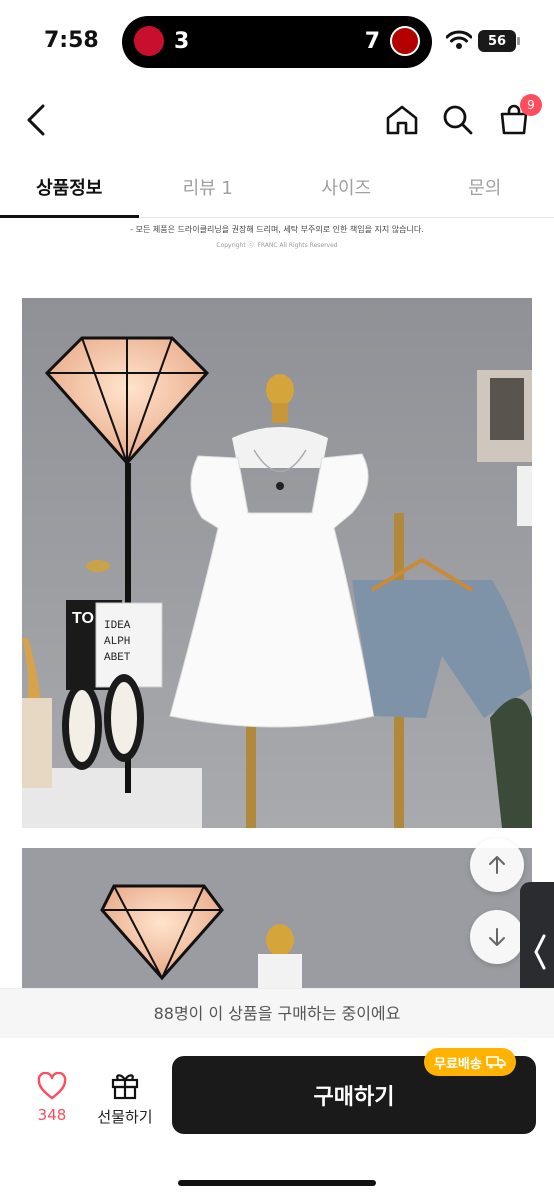 The image size is (554, 1200). I want to click on heart-icon, so click(52, 1085).